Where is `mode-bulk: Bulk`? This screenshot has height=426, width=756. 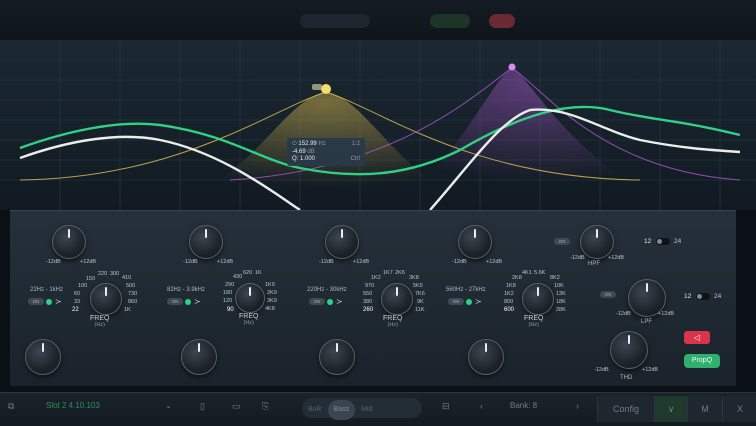
mode-bulk: Bulk is located at coordinates (315, 410).